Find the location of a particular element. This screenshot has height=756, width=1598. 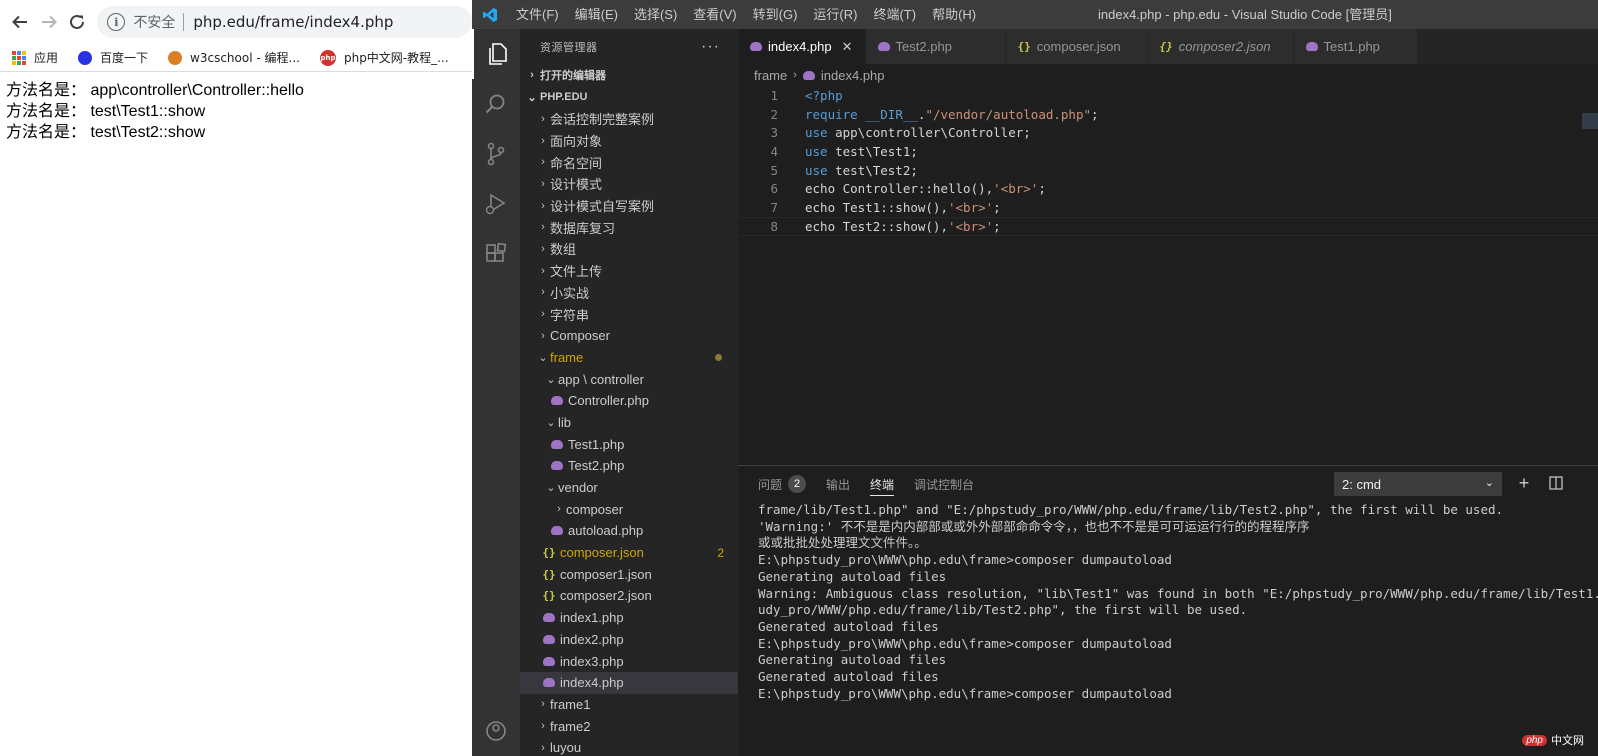

vscode-logo-icon is located at coordinates (490, 15).